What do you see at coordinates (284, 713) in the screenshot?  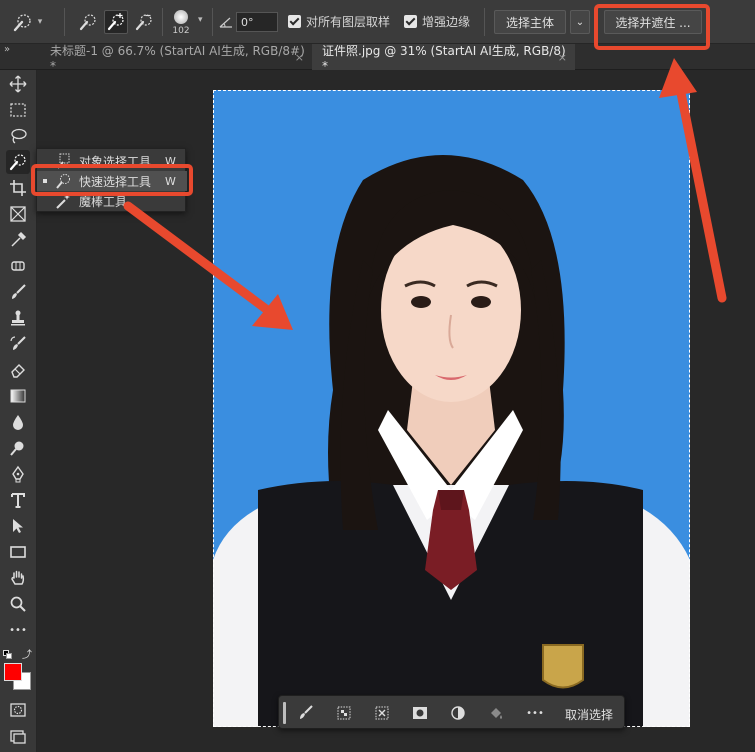 I see `drag-handle` at bounding box center [284, 713].